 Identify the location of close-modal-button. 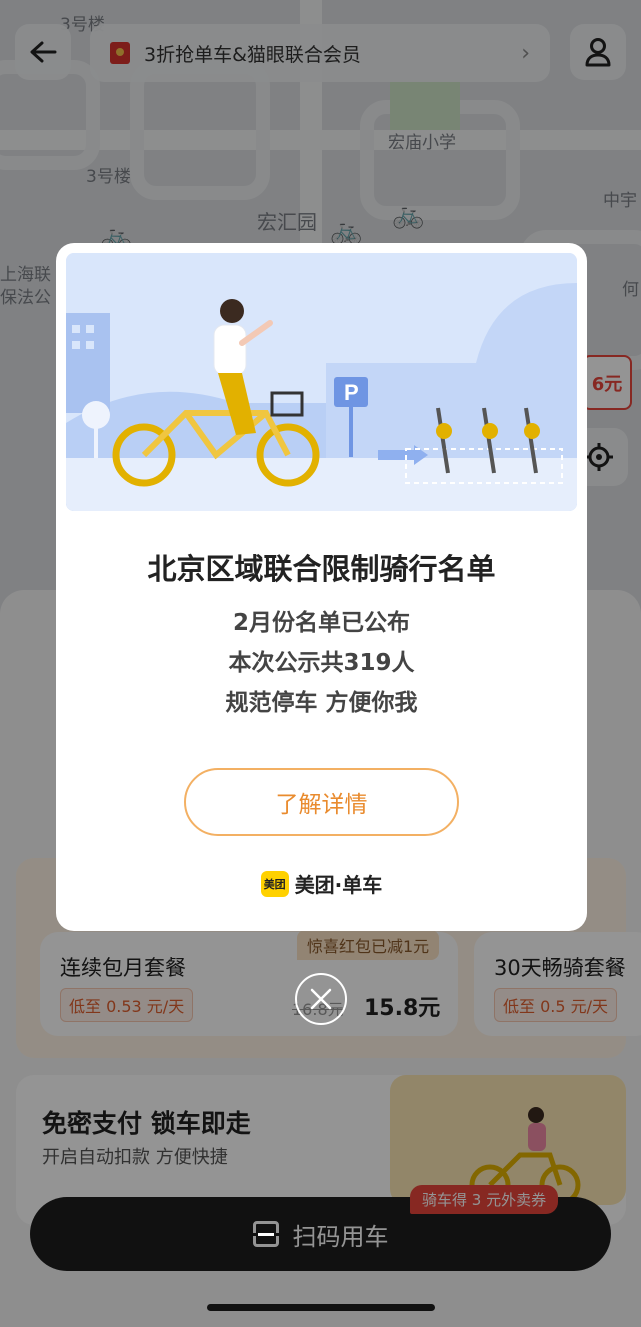
(321, 999).